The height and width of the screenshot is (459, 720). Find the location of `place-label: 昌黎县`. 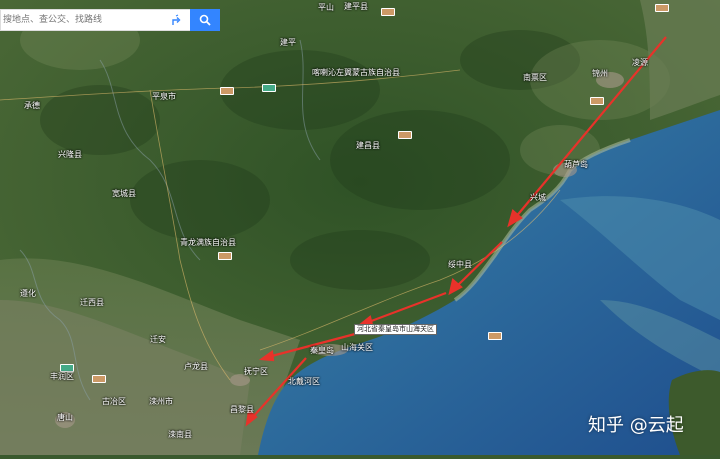

place-label: 昌黎县 is located at coordinates (242, 410).